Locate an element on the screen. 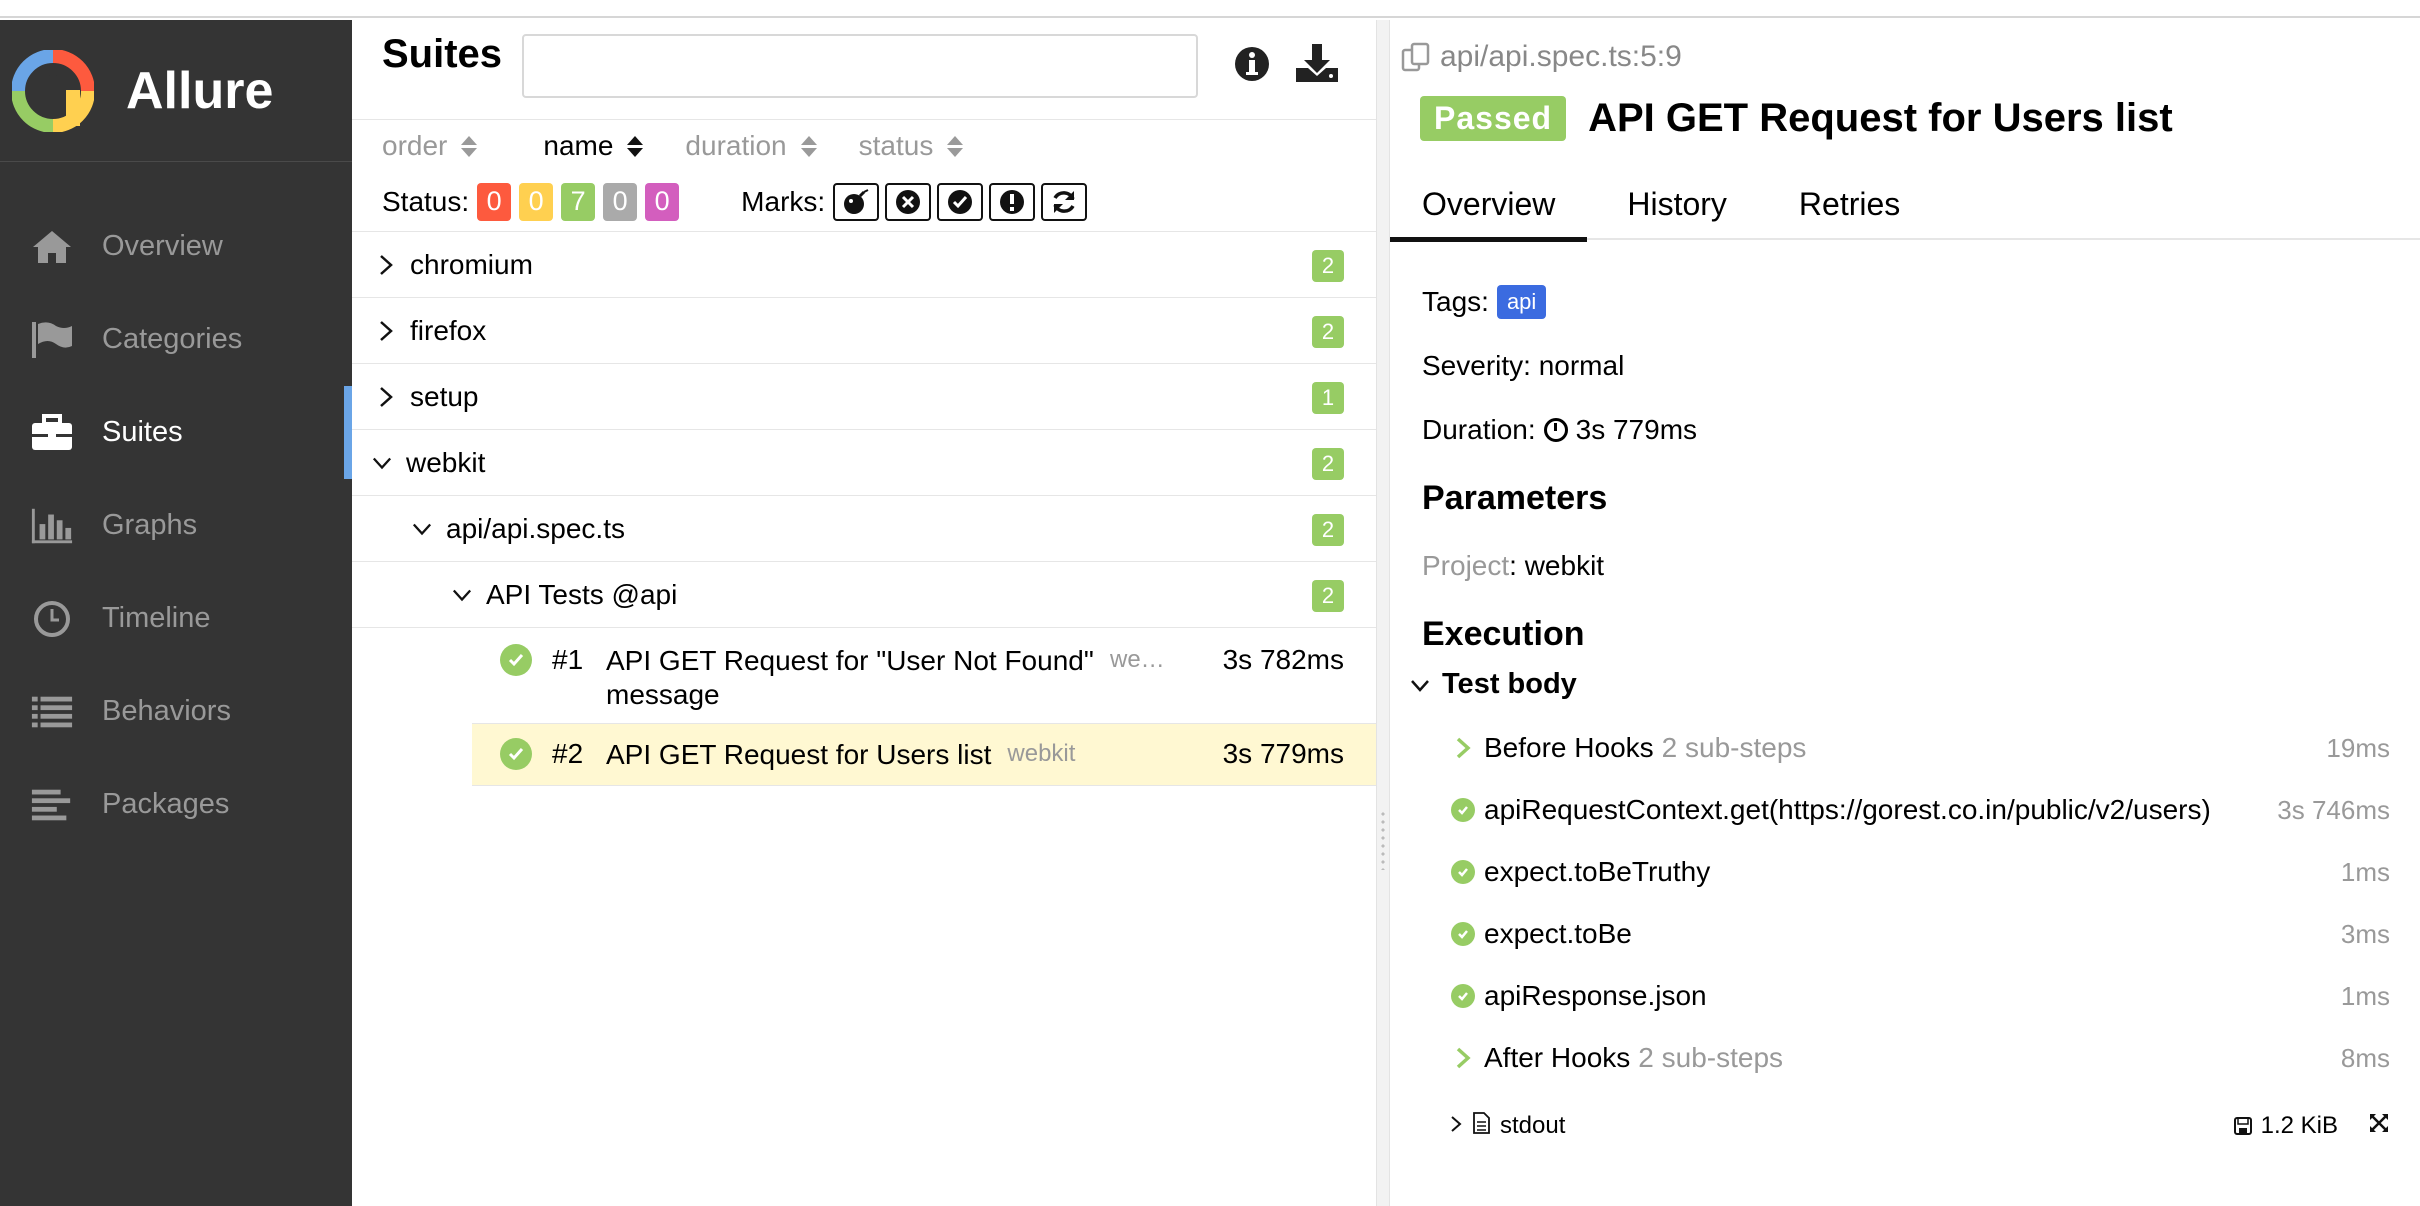 The image size is (2420, 1206). drag-handle-icon is located at coordinates (1383, 840).